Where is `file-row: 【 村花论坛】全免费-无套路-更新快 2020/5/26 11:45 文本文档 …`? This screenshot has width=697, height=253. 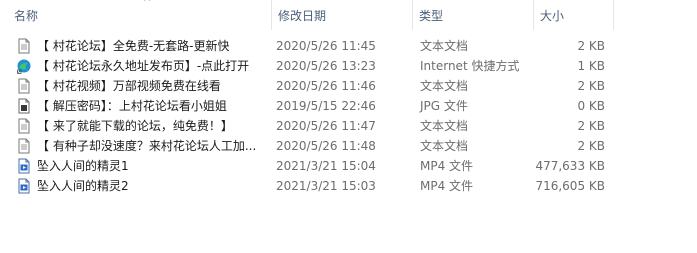
file-row: 【 村花论坛】全免费-无套路-更新快 2020/5/26 11:45 文本文档 … is located at coordinates (348, 46).